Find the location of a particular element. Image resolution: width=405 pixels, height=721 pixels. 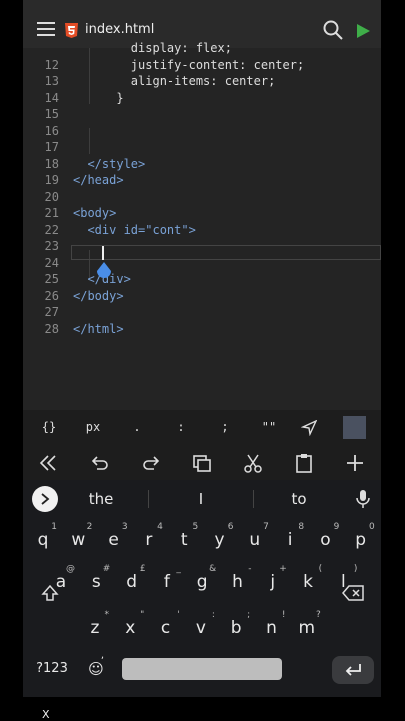

line-number: 19 is located at coordinates (51, 180).